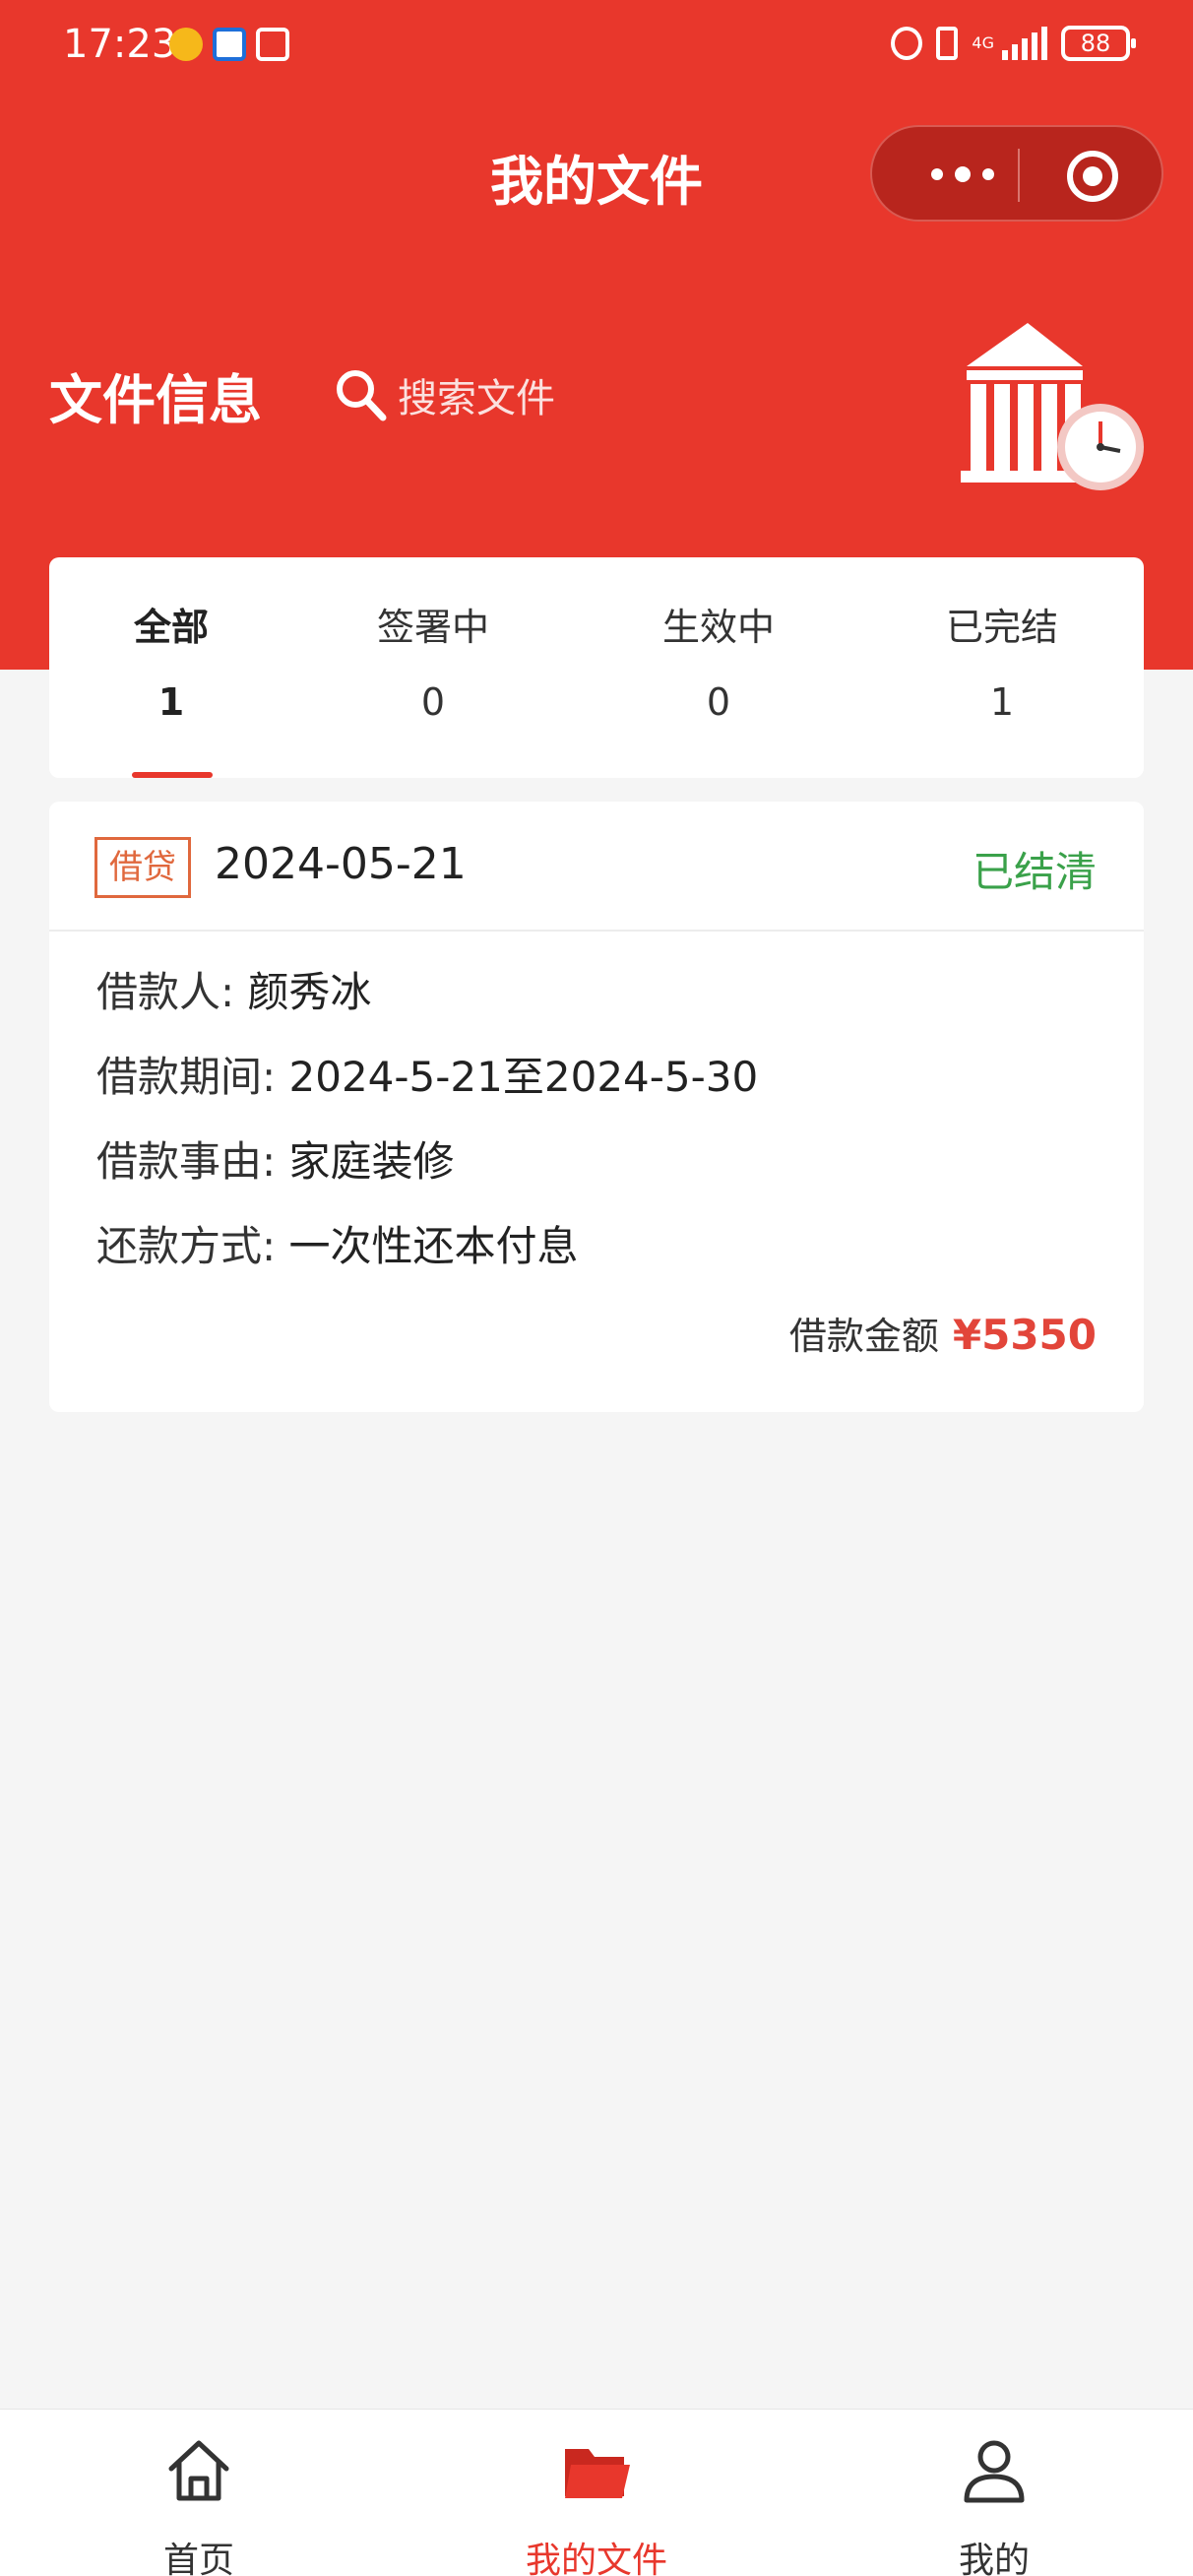 The image size is (1193, 2576). Describe the element at coordinates (596, 867) in the screenshot. I see `file-card-header: 借贷 2024-05-21 已结清` at that location.